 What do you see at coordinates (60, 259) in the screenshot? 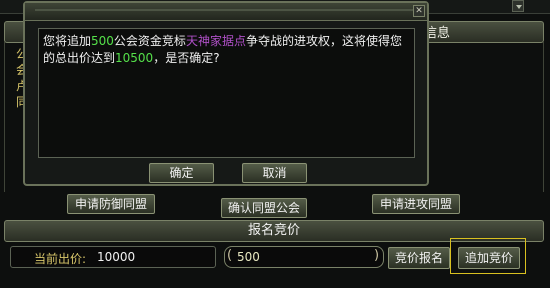
I see `current-bid-label: 当前出价:` at bounding box center [60, 259].